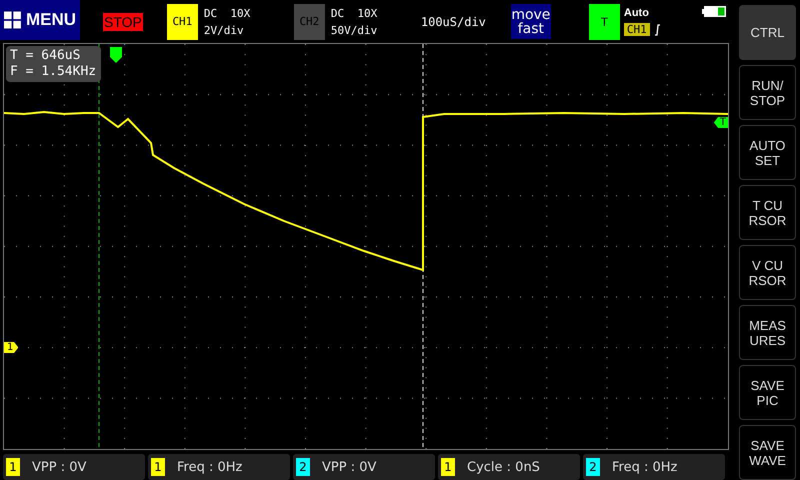  What do you see at coordinates (116, 55) in the screenshot?
I see `trigger-position-marker` at bounding box center [116, 55].